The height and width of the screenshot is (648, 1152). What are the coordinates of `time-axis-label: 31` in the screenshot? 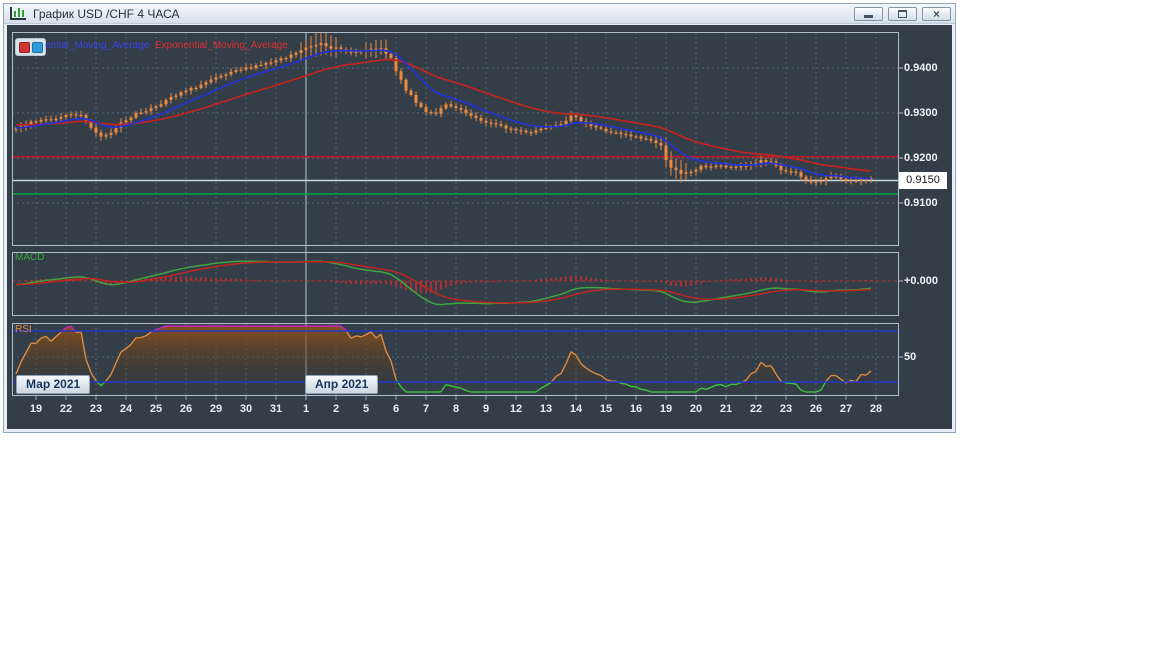 It's located at (276, 409).